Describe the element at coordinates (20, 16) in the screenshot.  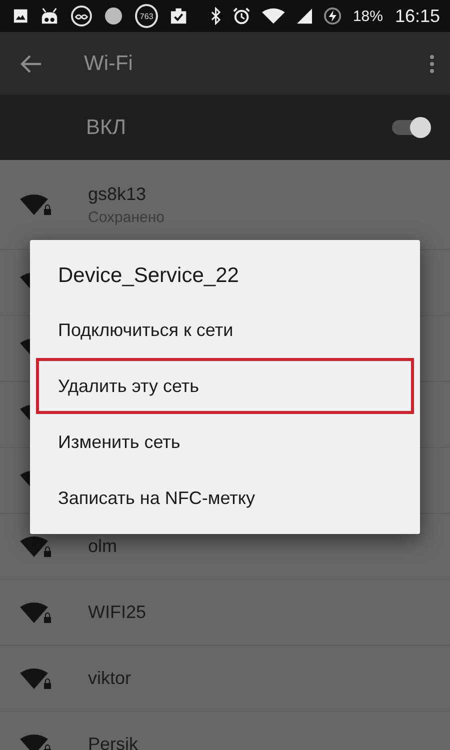
I see `image-icon` at that location.